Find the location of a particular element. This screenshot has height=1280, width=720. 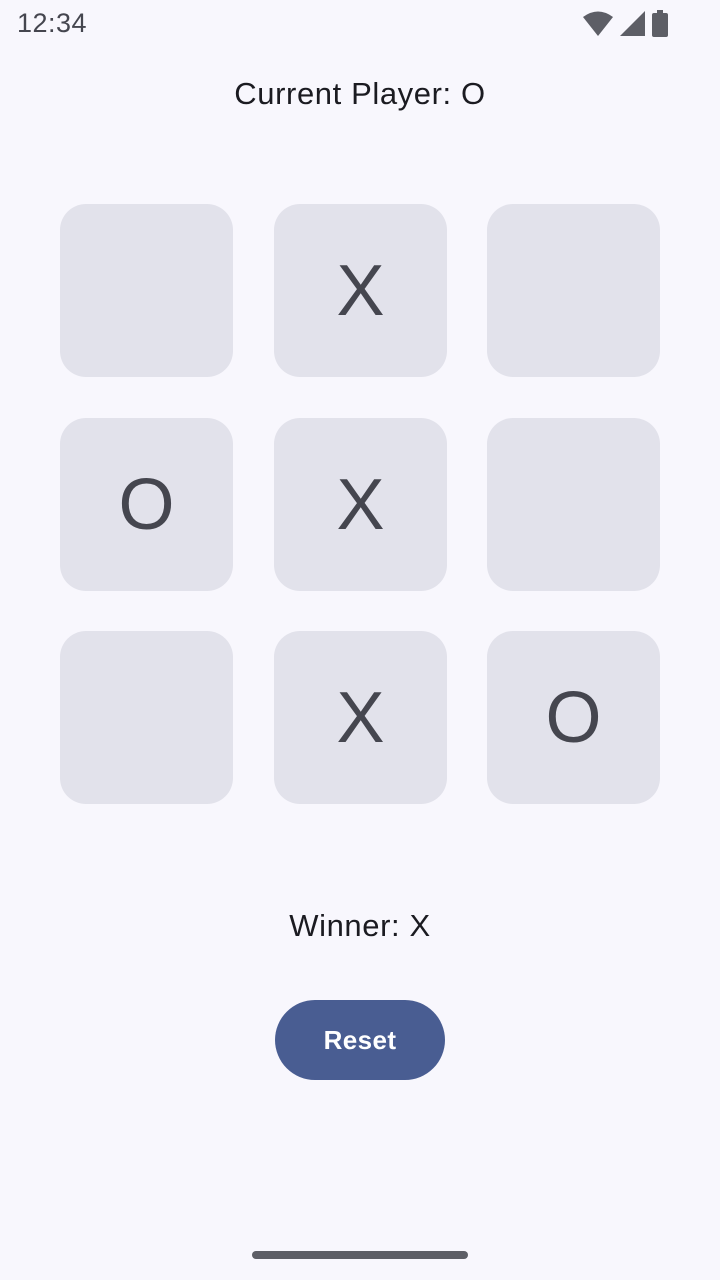

battery-icon is located at coordinates (660, 24).